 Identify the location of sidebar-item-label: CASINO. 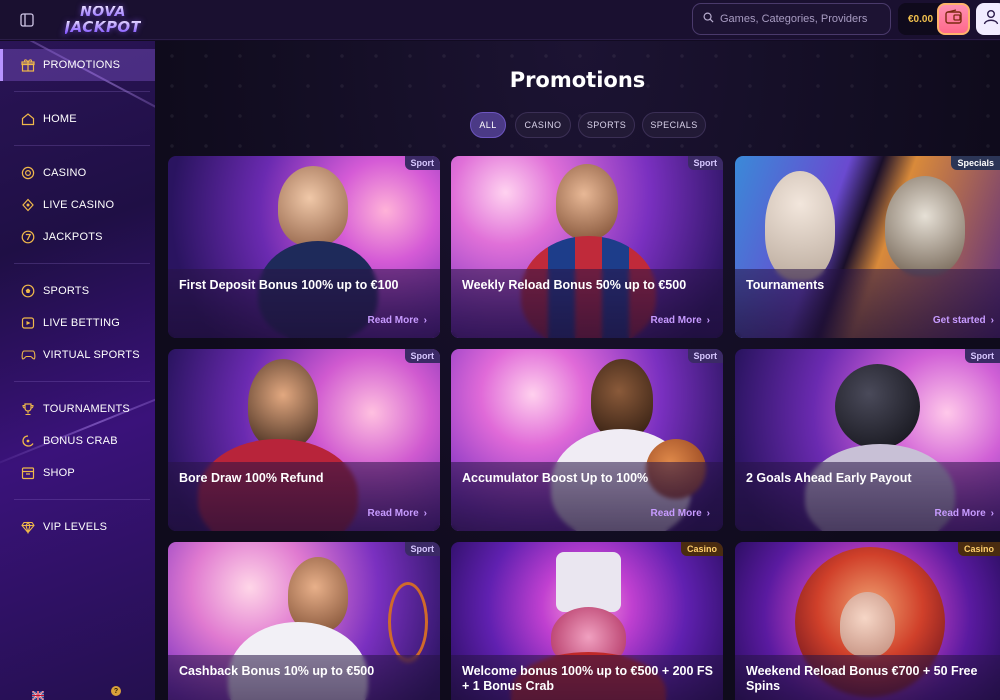
(65, 173).